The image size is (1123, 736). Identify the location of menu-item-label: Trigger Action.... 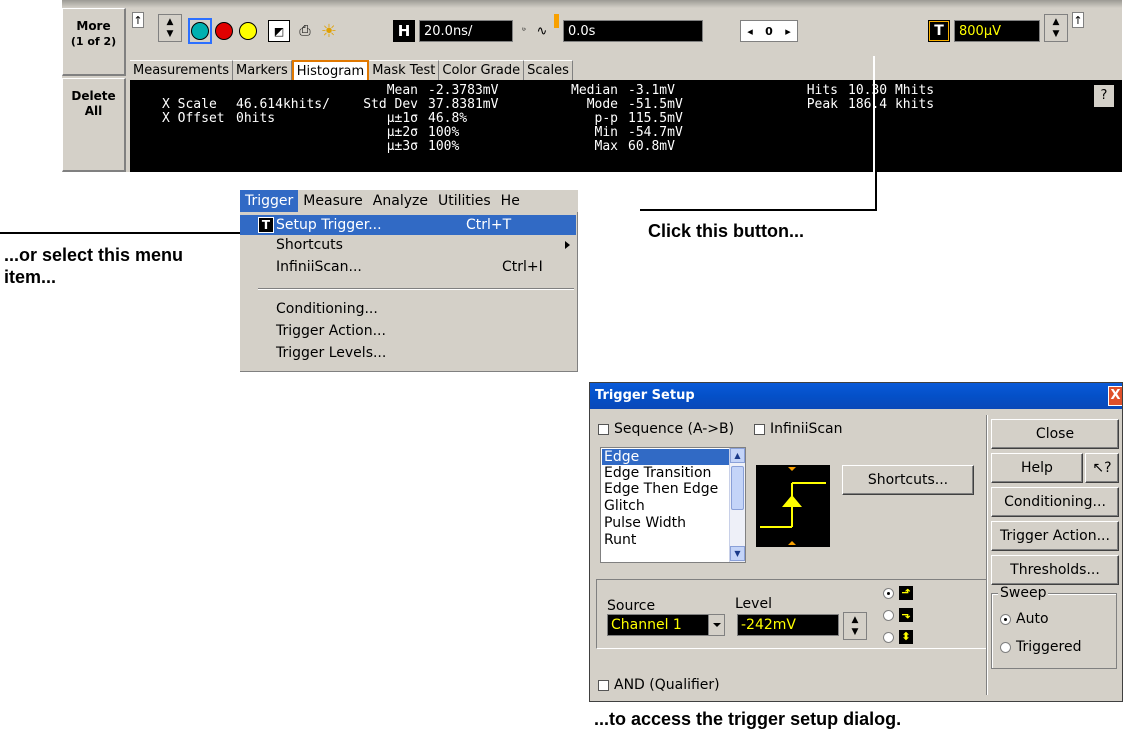
(331, 331).